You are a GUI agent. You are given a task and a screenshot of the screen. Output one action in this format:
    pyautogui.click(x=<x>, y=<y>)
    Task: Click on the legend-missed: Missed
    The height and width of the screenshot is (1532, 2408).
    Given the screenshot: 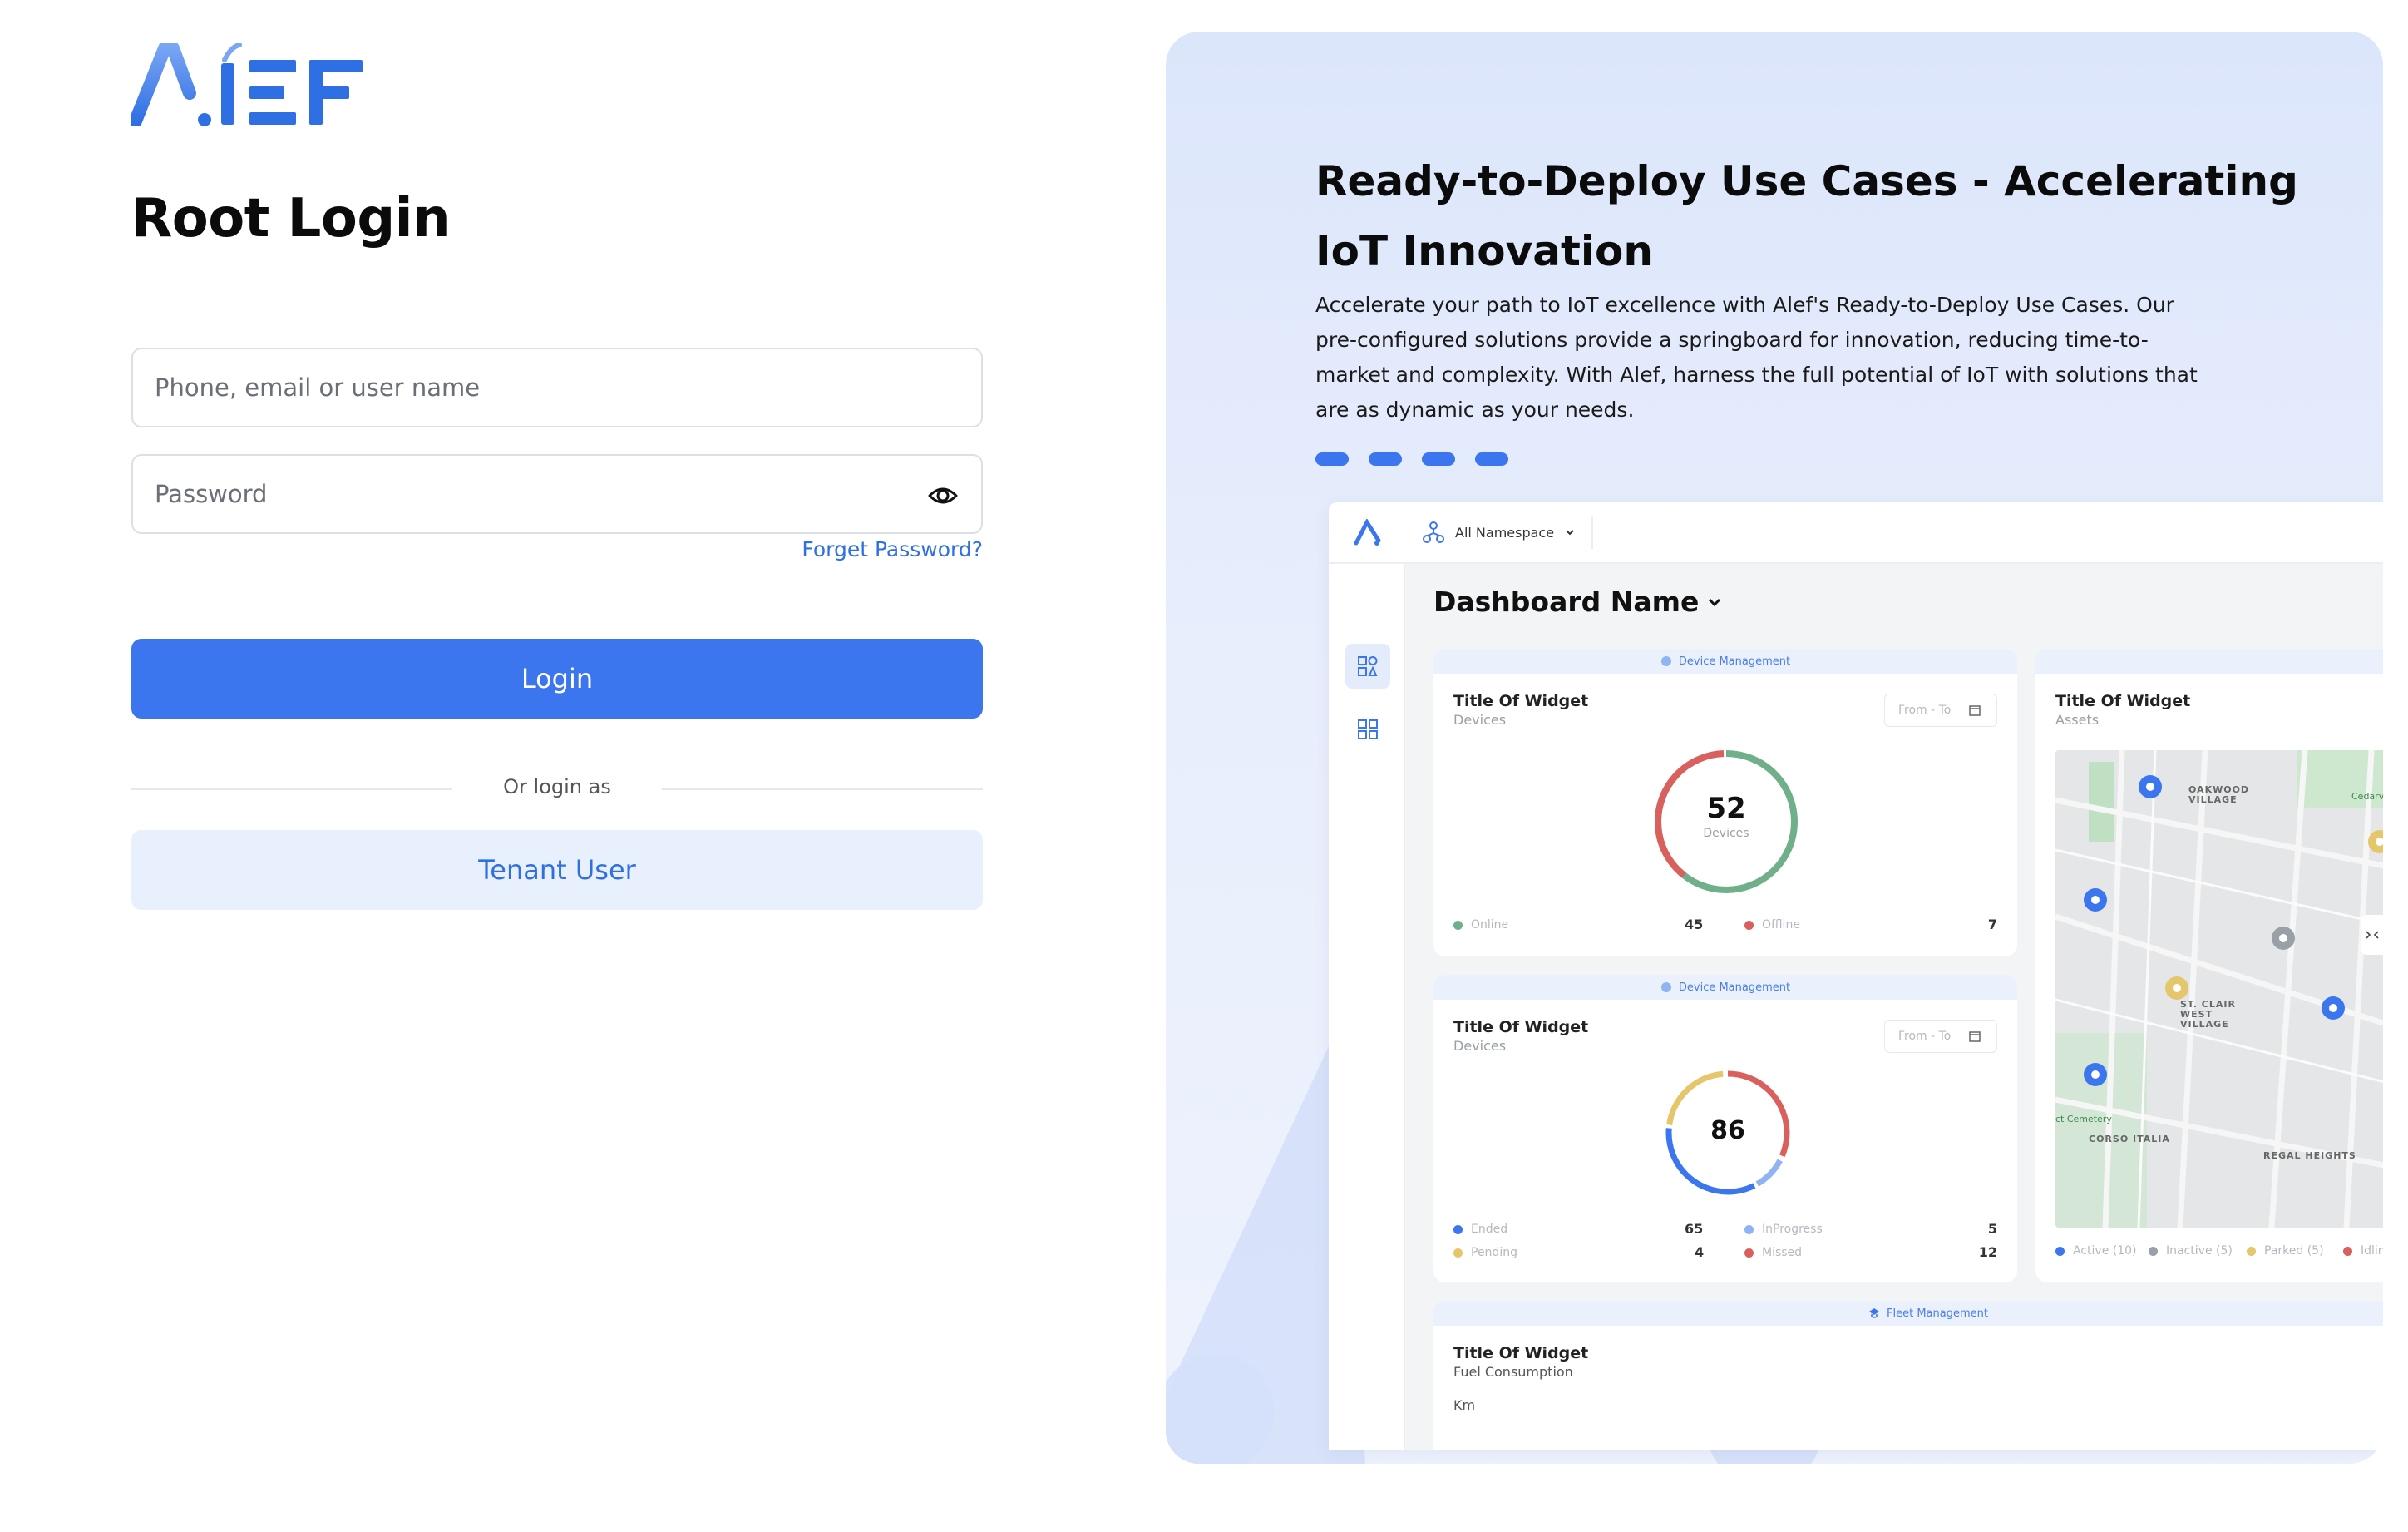 What is the action you would take?
    pyautogui.click(x=1773, y=1252)
    